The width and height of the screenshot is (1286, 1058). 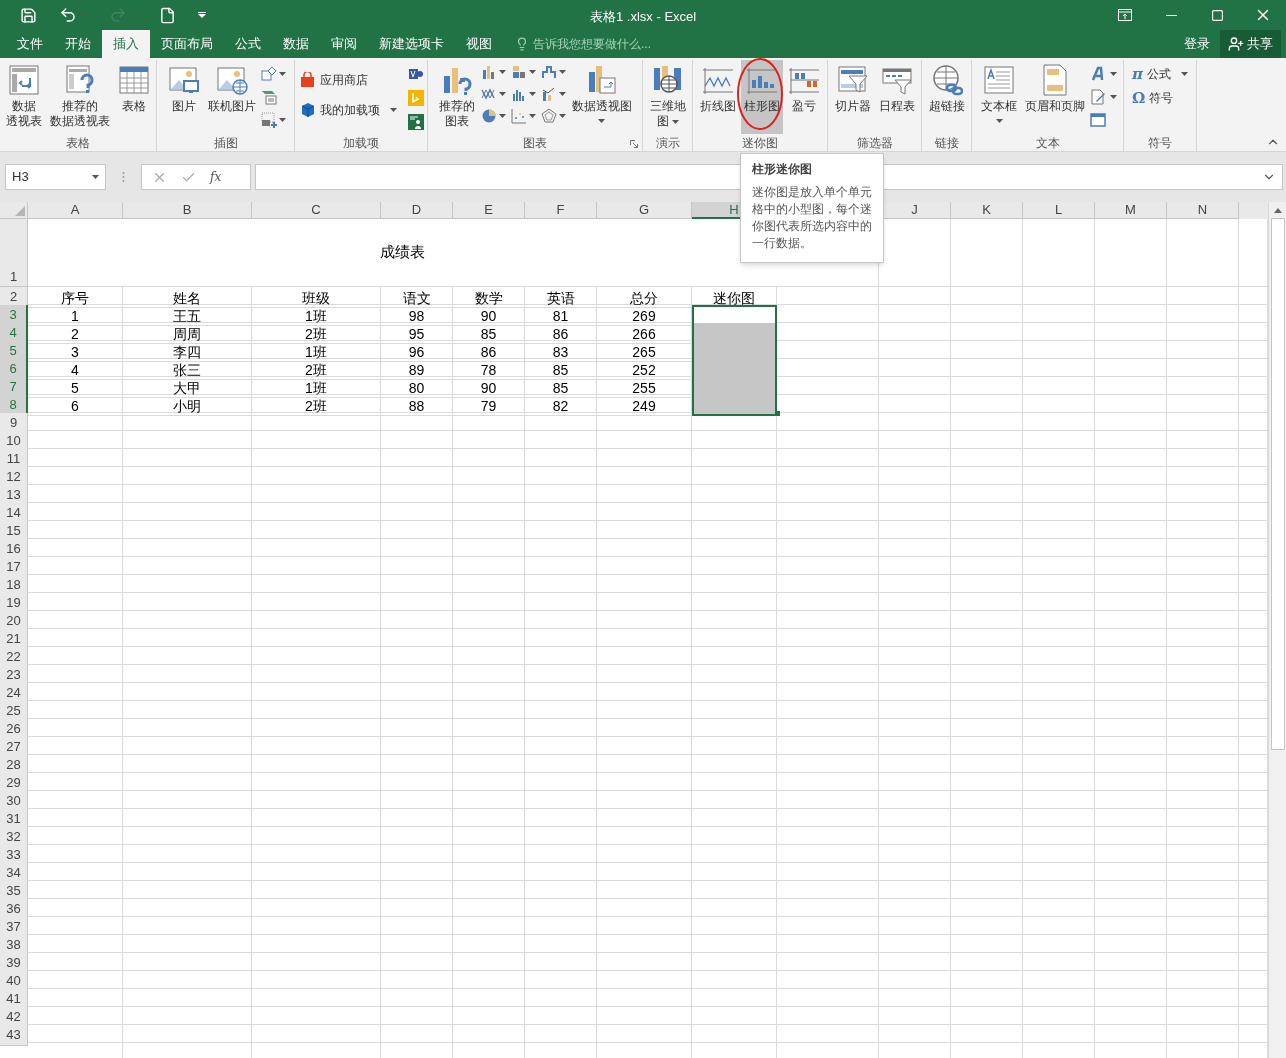 I want to click on row-header: 9, so click(x=14, y=423).